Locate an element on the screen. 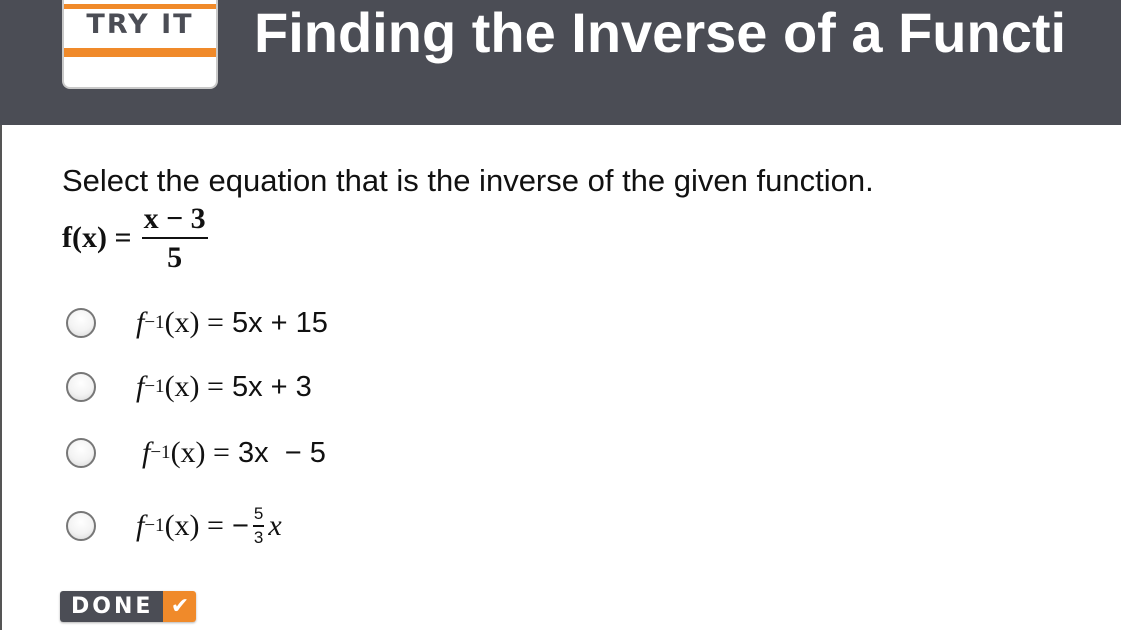 The image size is (1121, 630). content-left-border is located at coordinates (1, 377).